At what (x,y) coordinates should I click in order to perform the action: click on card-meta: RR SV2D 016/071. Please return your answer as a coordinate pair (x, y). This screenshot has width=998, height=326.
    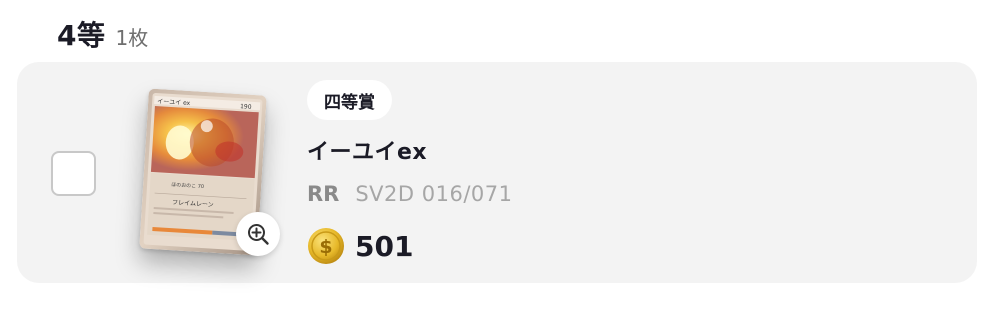
    Looking at the image, I should click on (410, 194).